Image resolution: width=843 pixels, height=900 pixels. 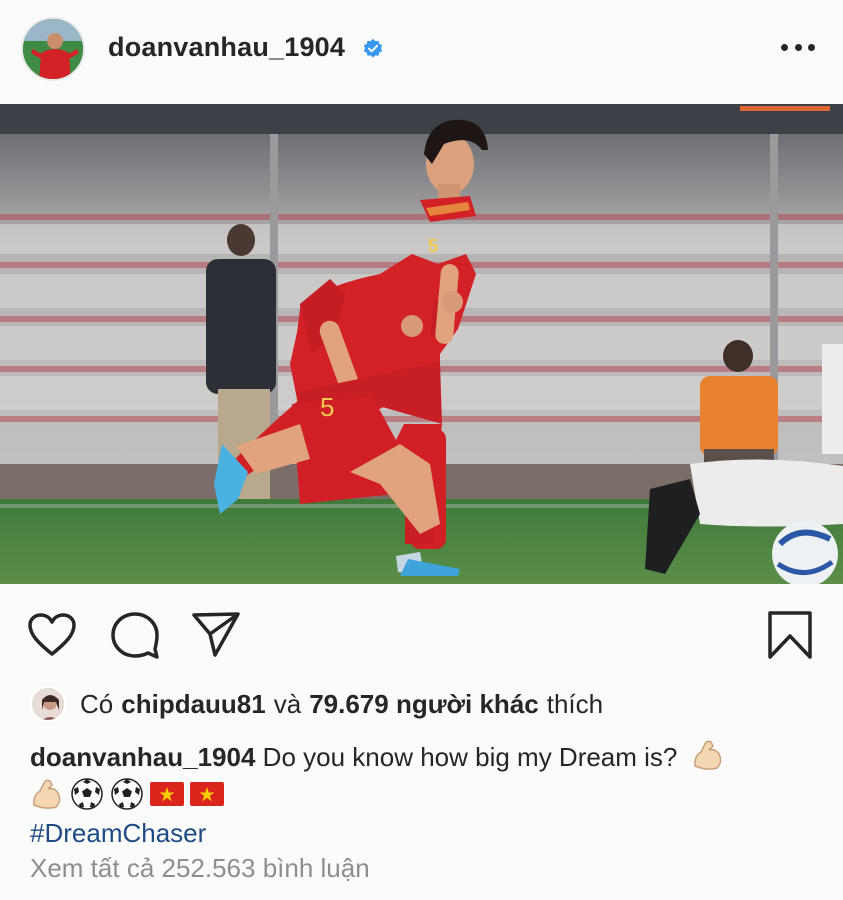 What do you see at coordinates (433, 246) in the screenshot?
I see `svg-text: 5` at bounding box center [433, 246].